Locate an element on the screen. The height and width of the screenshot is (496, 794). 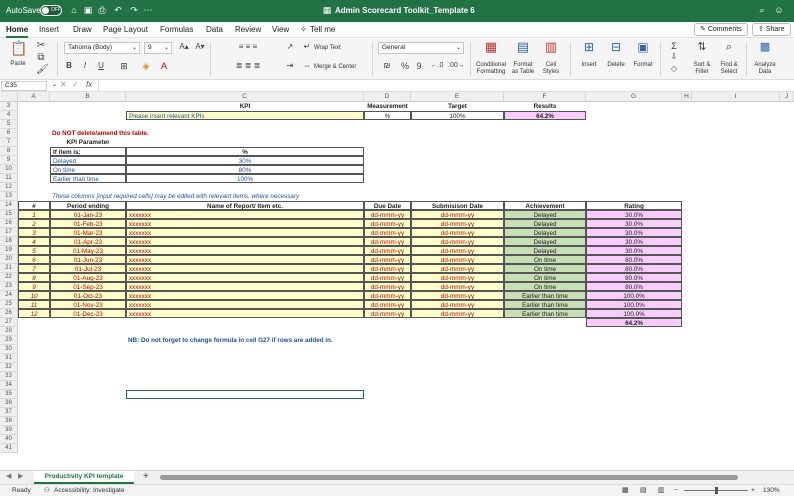
more-icon: ⋯ is located at coordinates (148, 10).